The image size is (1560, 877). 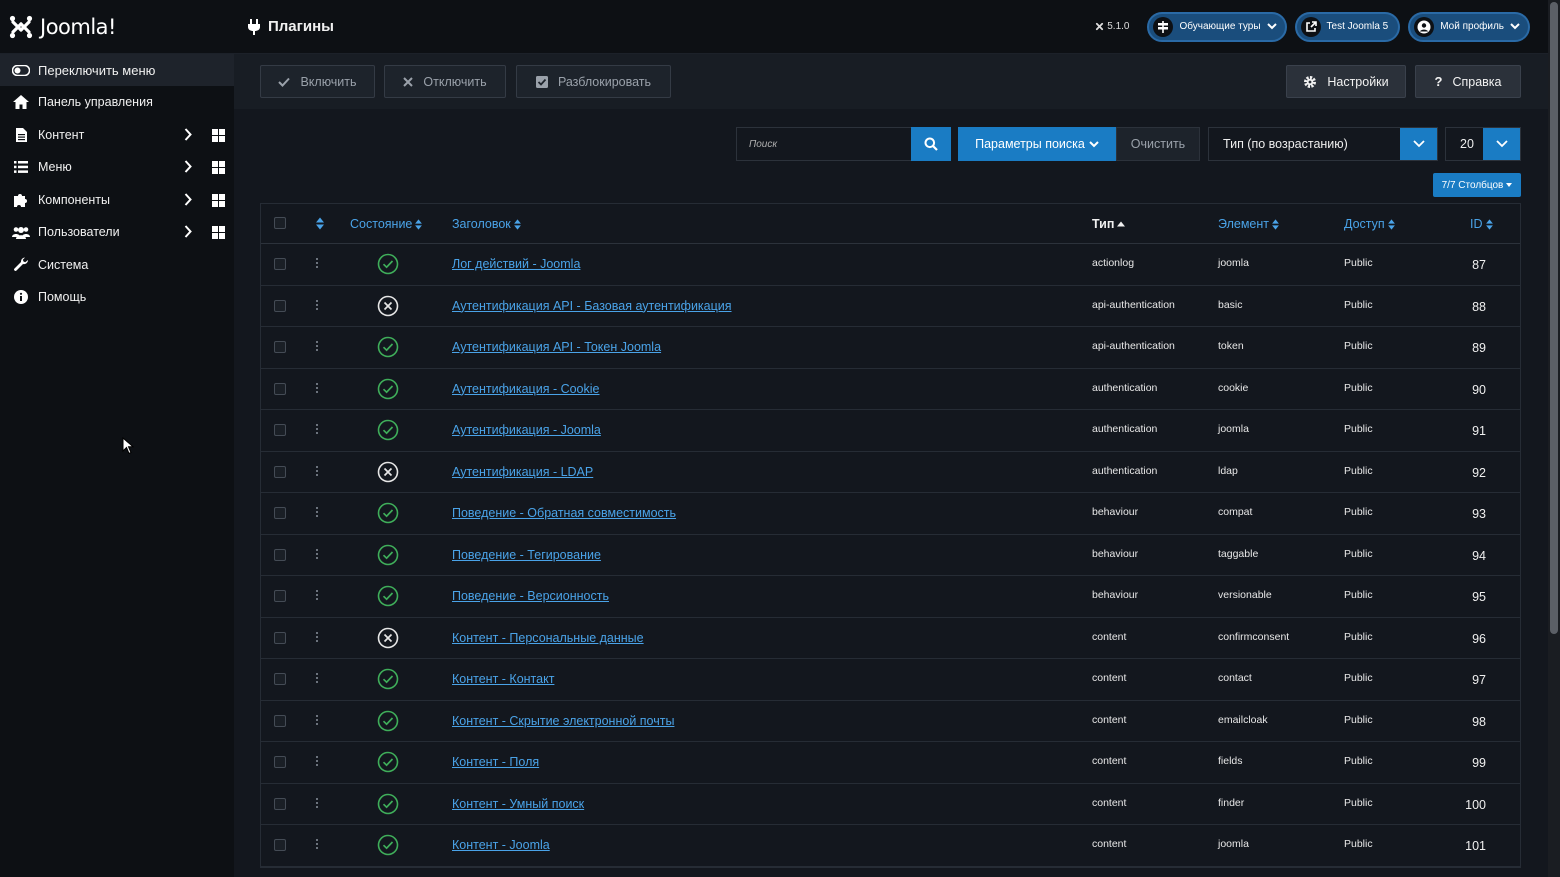 What do you see at coordinates (526, 555) in the screenshot?
I see `plugin-title-link: Поведение - Тегирование` at bounding box center [526, 555].